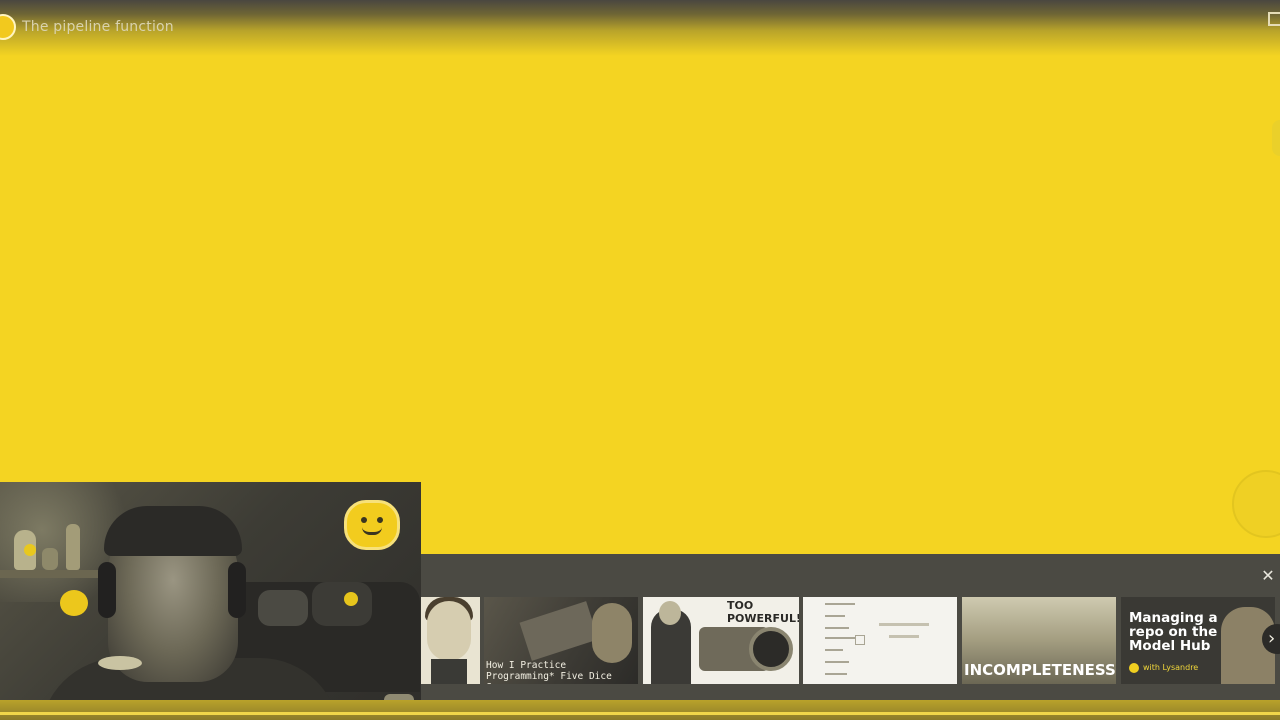  What do you see at coordinates (640, 710) in the screenshot?
I see `progress-bar` at bounding box center [640, 710].